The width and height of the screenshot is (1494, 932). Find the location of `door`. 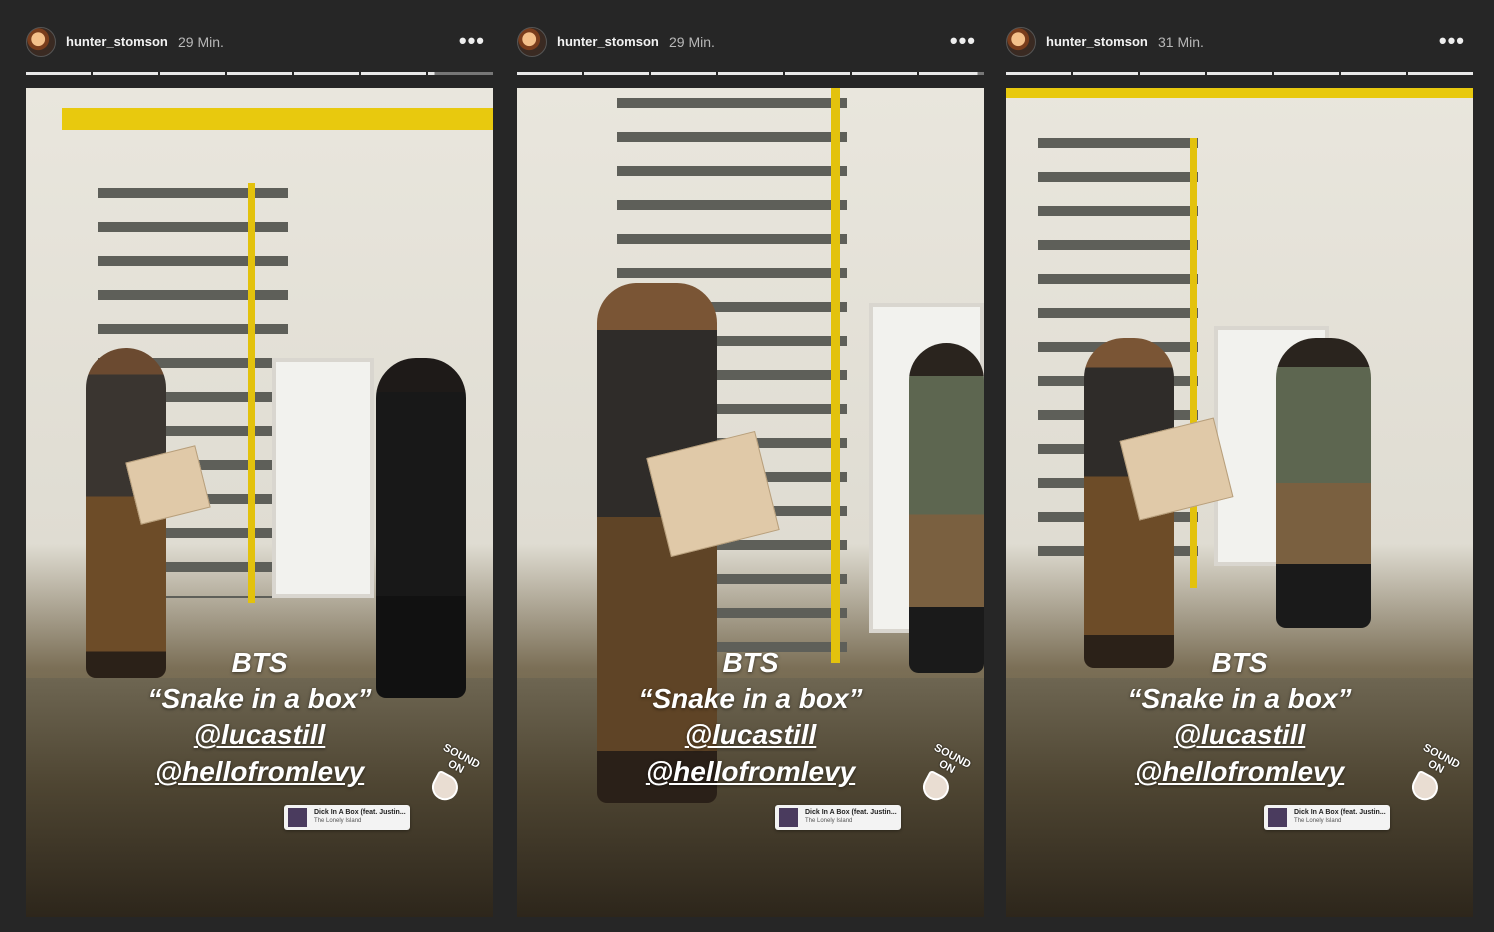

door is located at coordinates (323, 478).